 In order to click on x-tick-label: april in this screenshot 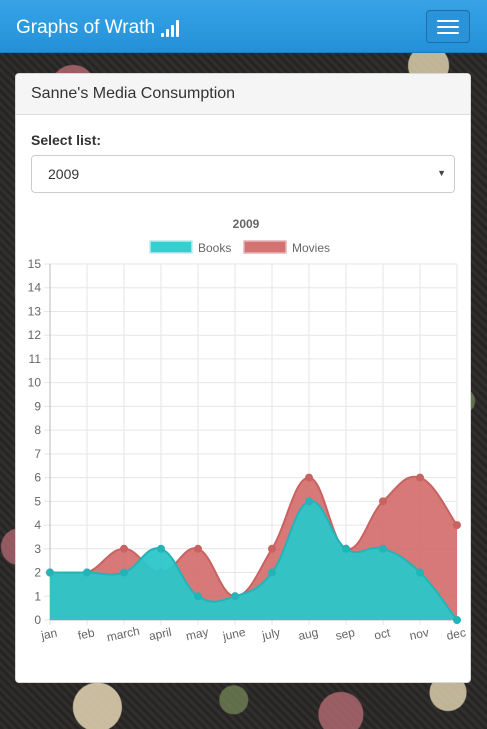, I will do `click(160, 634)`.